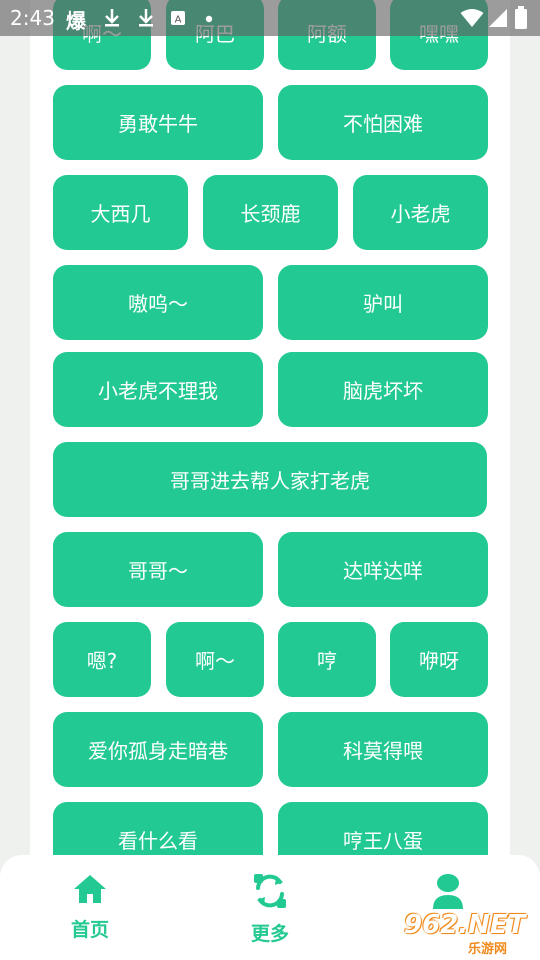 The image size is (540, 960). What do you see at coordinates (158, 389) in the screenshot?
I see `sound-button: 小老虎不理我` at bounding box center [158, 389].